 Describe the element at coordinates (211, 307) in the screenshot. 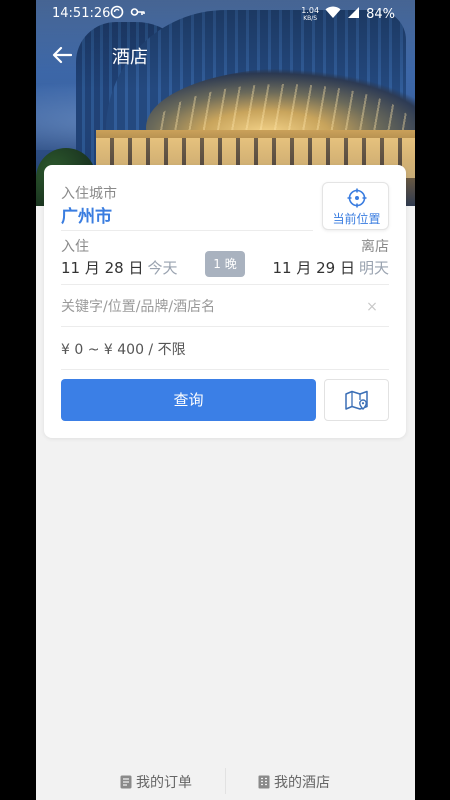

I see `keyword-search-input` at that location.